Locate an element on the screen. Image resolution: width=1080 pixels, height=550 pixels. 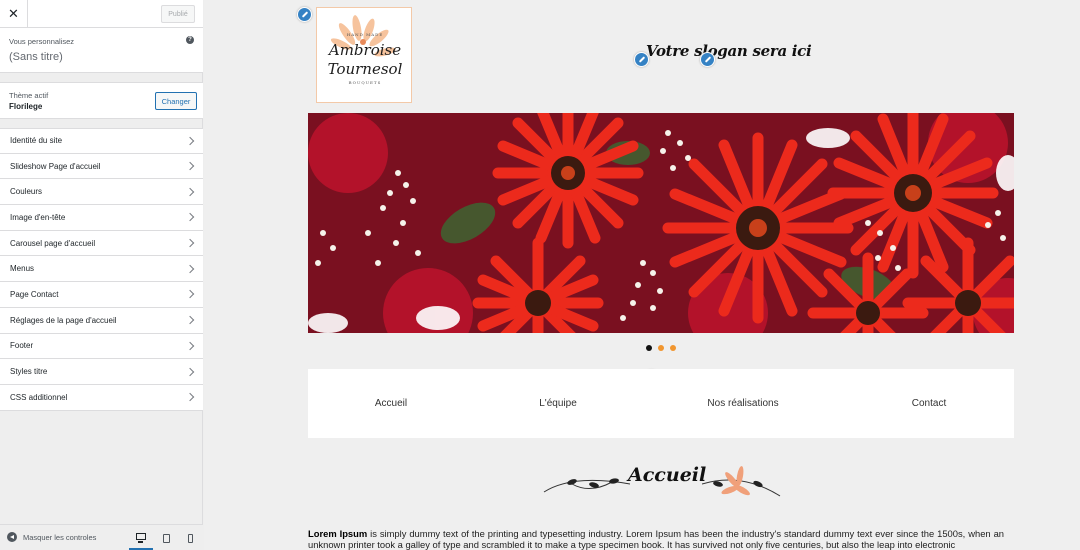
lorem-bold: Lorem Ipsum is located at coordinates (338, 533).